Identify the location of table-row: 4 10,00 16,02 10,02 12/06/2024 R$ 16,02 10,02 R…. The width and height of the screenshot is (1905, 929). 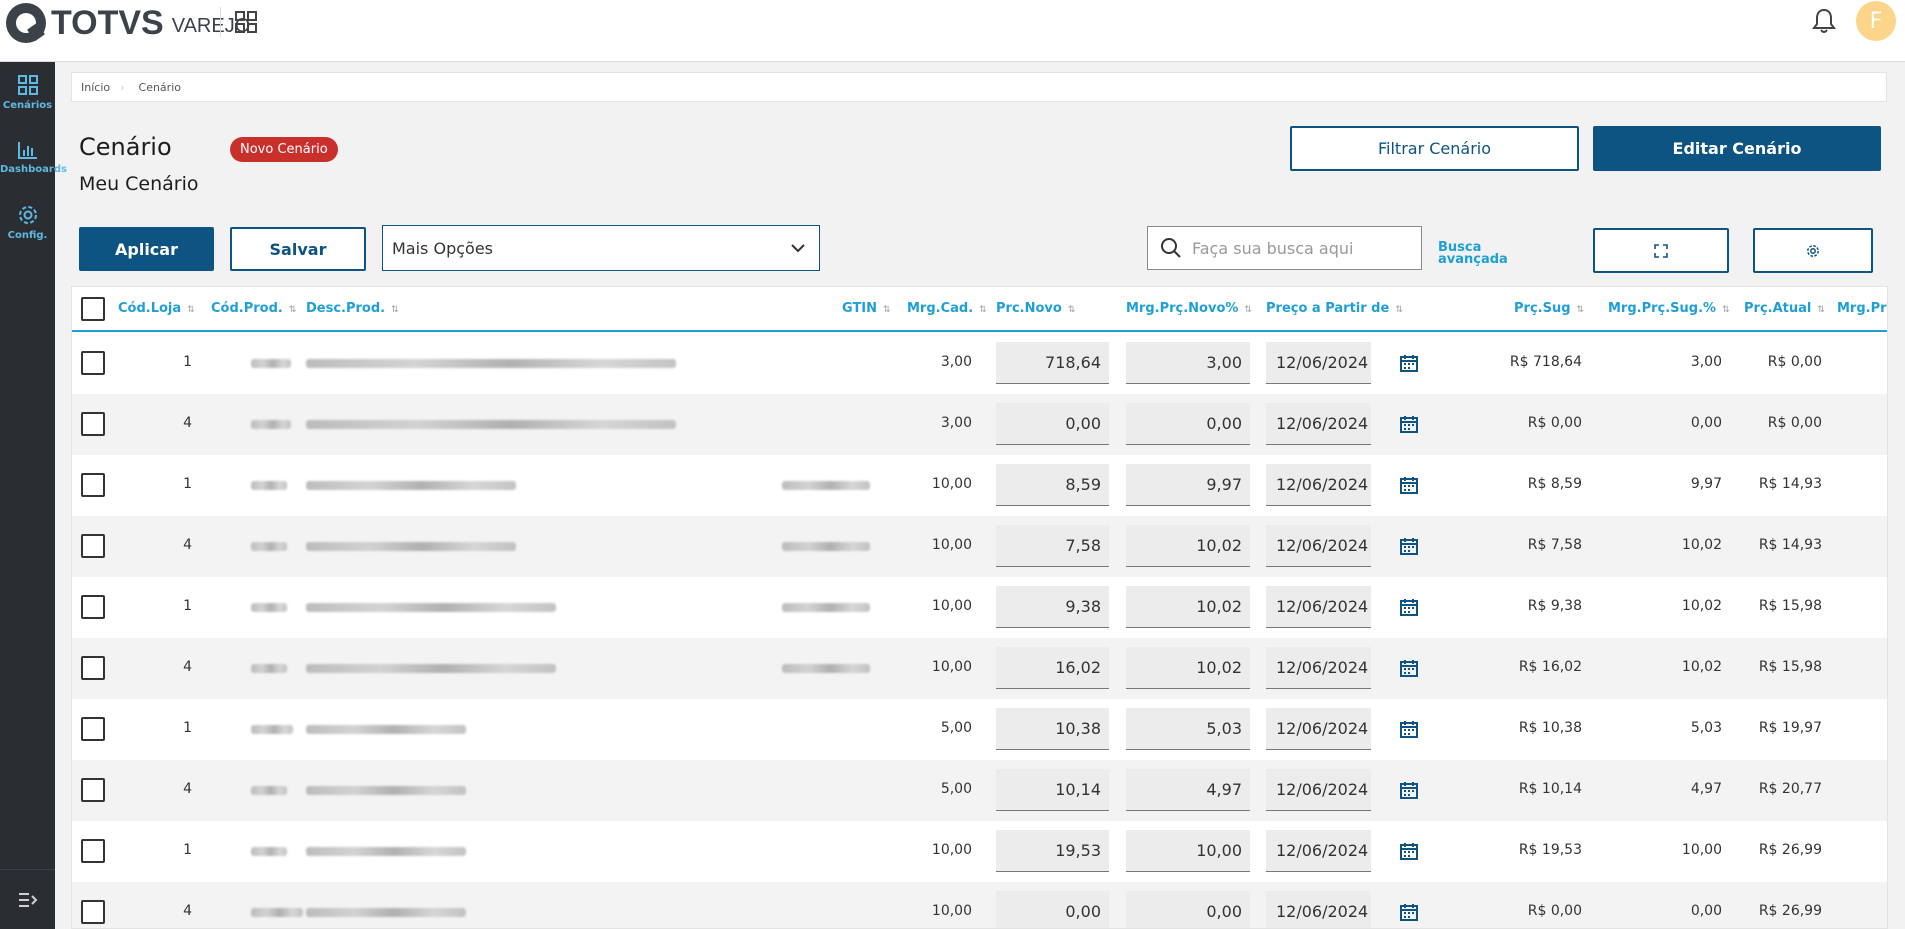
(979, 668).